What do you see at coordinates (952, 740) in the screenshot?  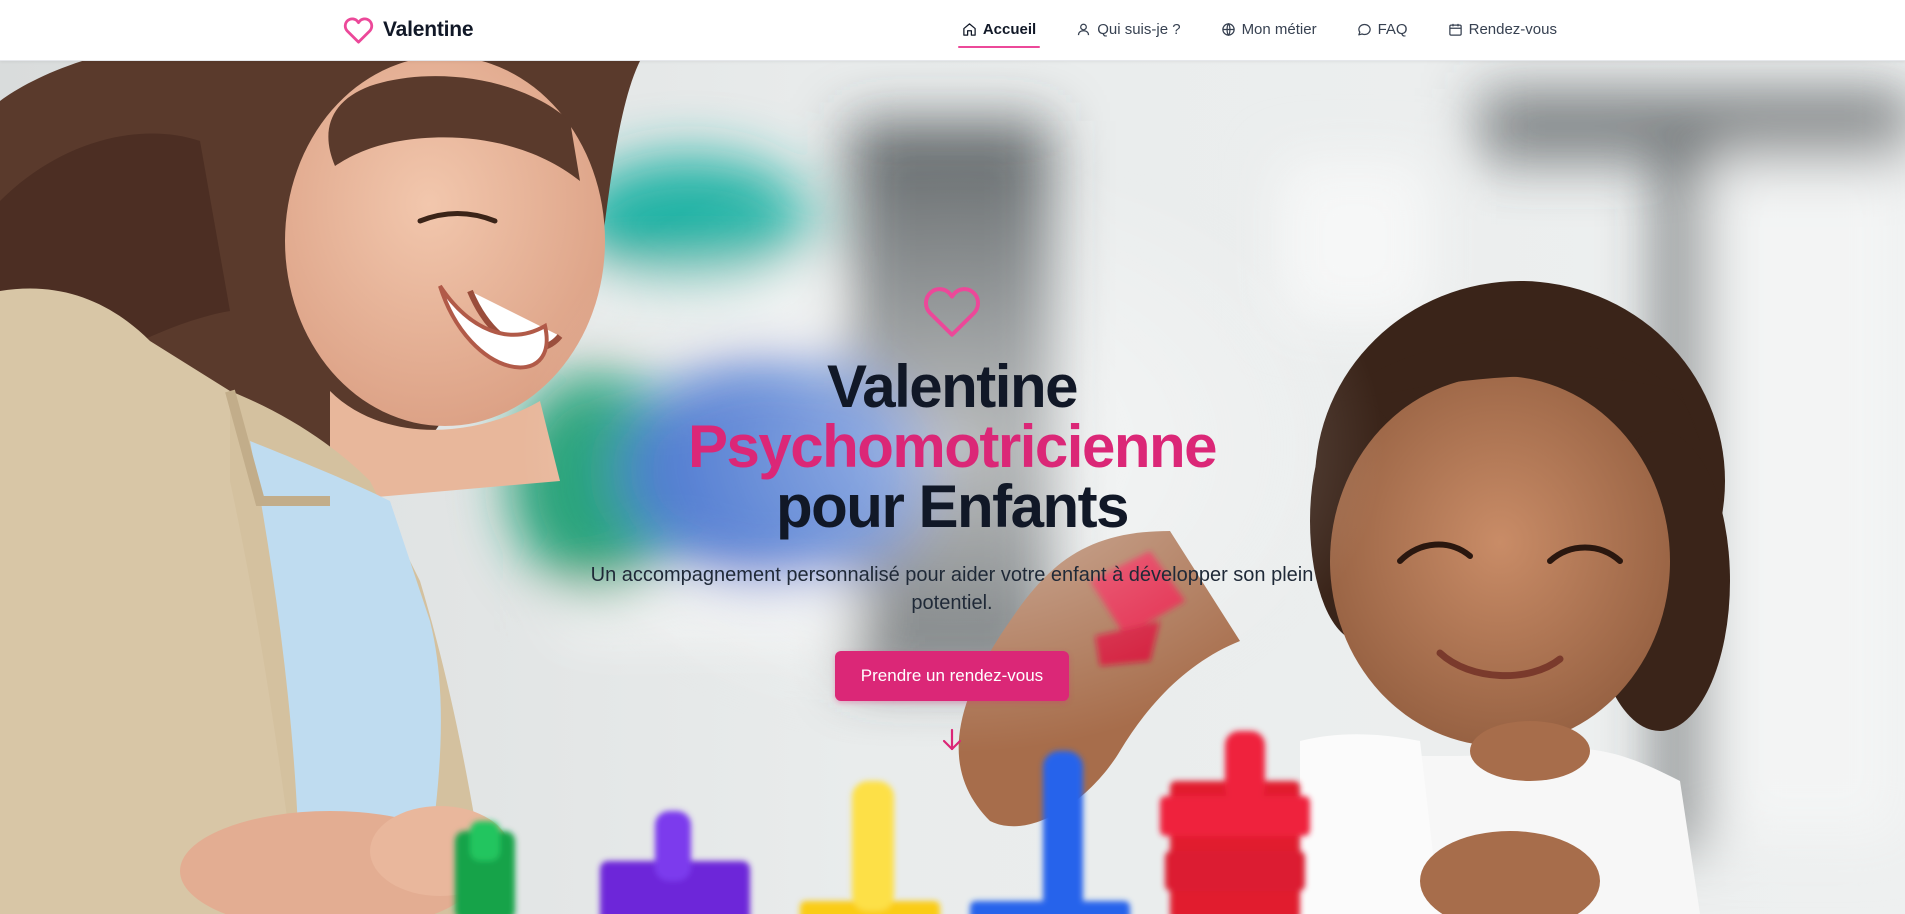 I see `arrow-down-icon` at bounding box center [952, 740].